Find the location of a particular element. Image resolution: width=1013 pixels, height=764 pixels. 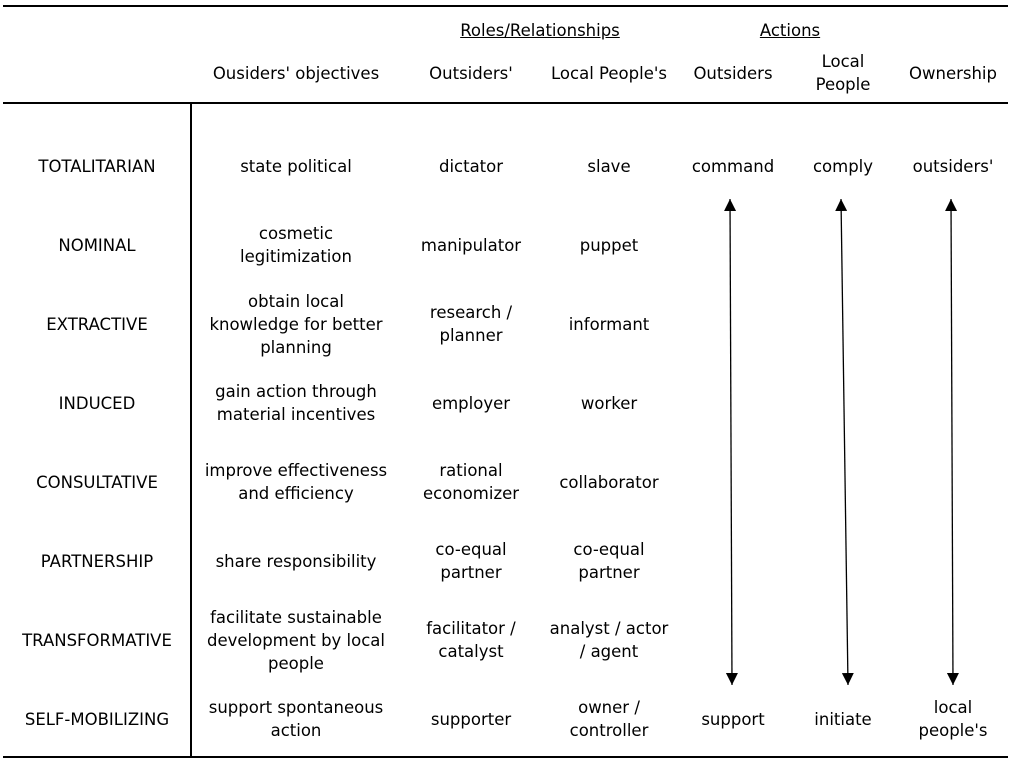

ownership-arrow is located at coordinates (952, 442).